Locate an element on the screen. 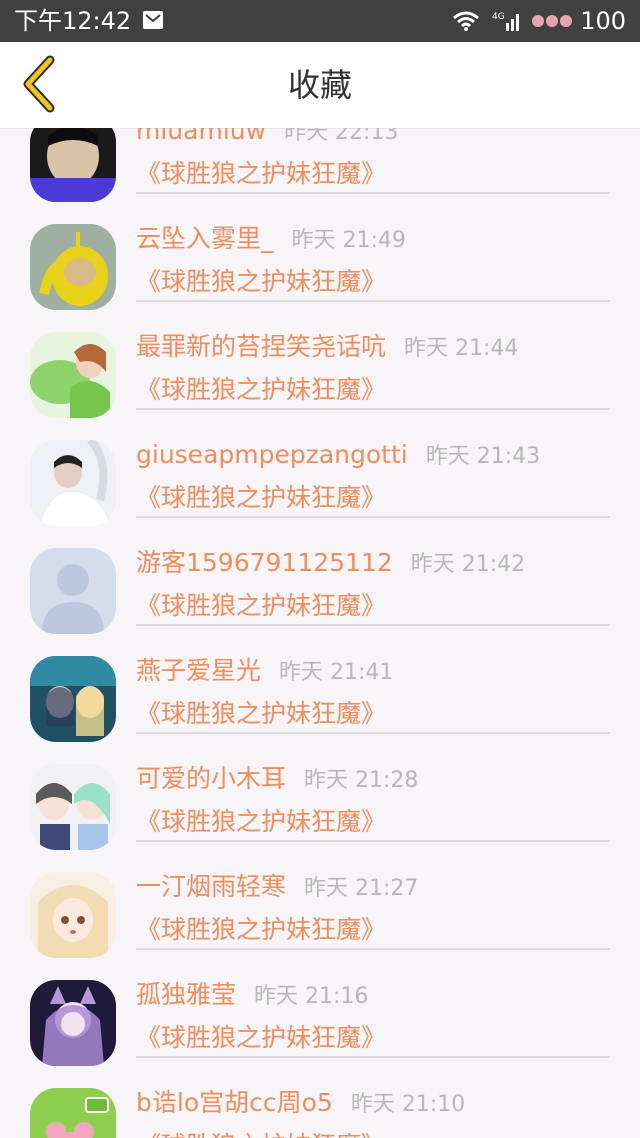 The width and height of the screenshot is (640, 1138). username: giuseapmpepzangotti is located at coordinates (272, 454).